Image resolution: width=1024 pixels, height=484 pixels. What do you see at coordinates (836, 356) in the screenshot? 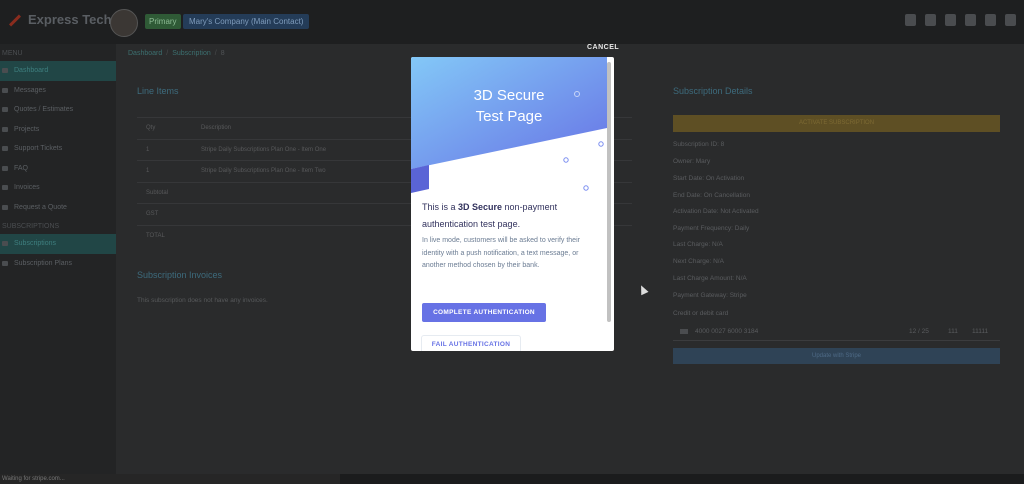
I see `update-with-stripe-button: Update with Stripe` at bounding box center [836, 356].